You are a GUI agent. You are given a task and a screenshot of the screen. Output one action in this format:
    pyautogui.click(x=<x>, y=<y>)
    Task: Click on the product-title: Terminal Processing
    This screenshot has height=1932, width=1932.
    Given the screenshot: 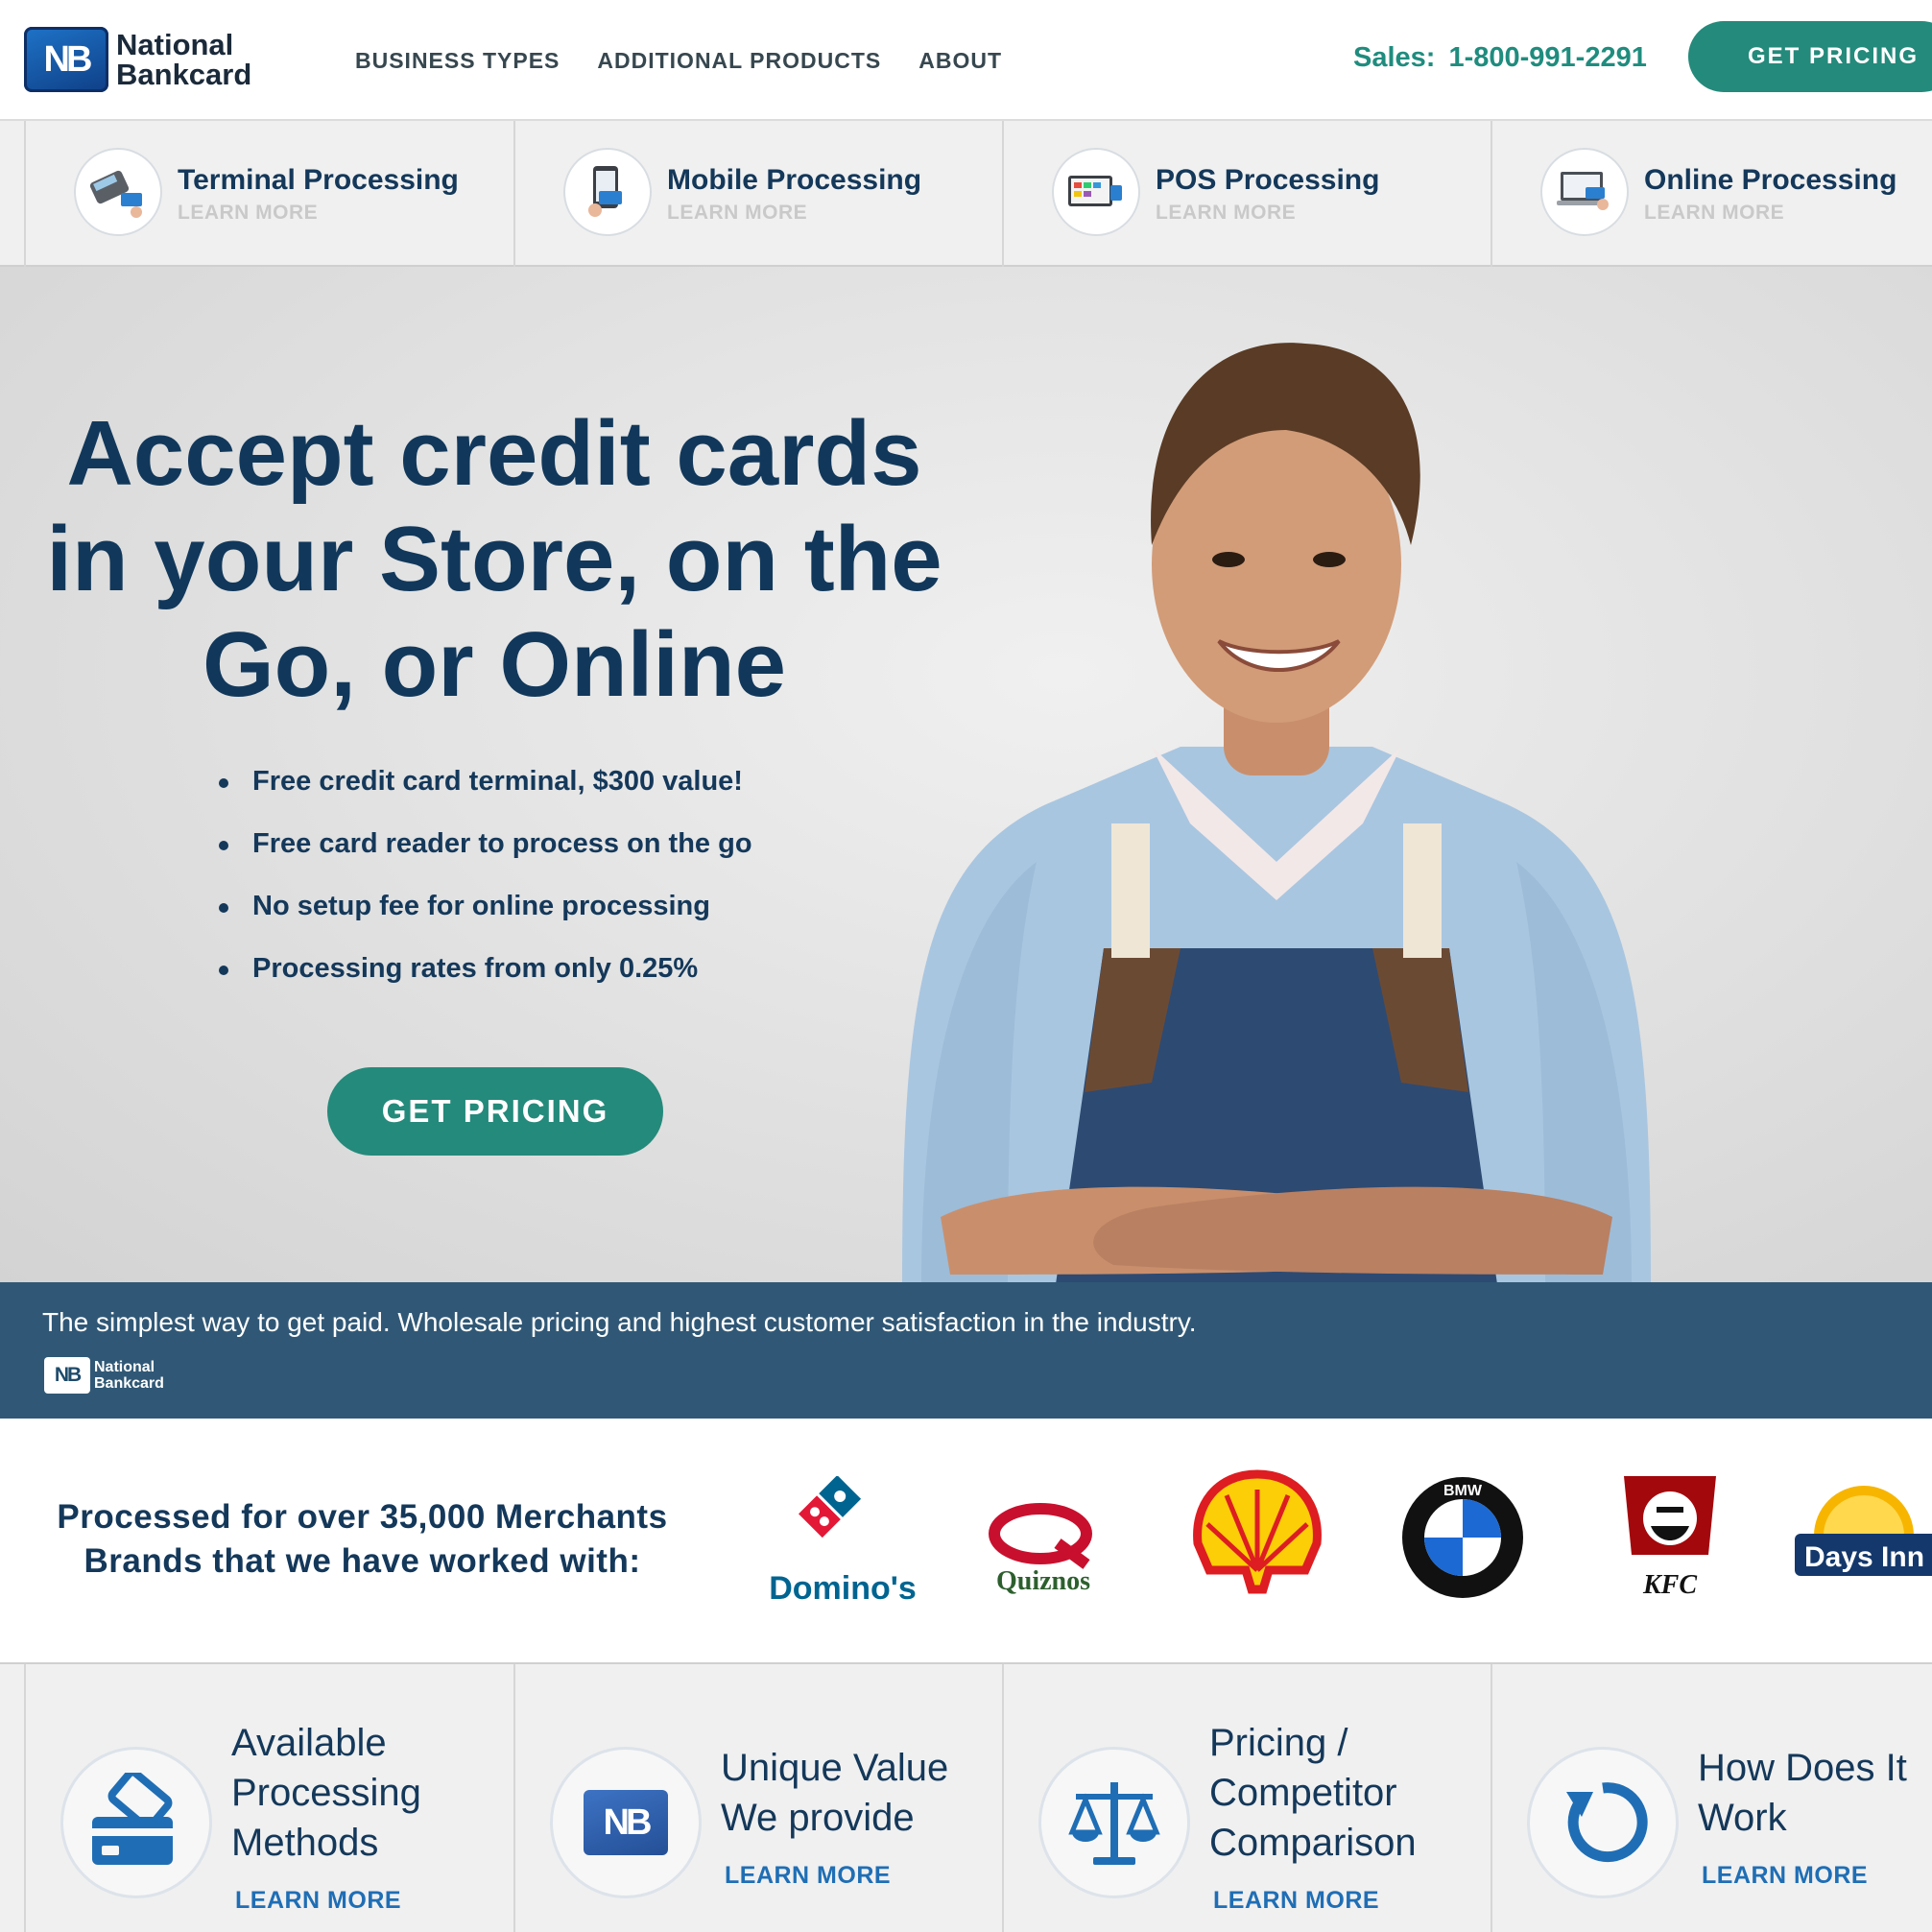 What is the action you would take?
    pyautogui.click(x=318, y=180)
    